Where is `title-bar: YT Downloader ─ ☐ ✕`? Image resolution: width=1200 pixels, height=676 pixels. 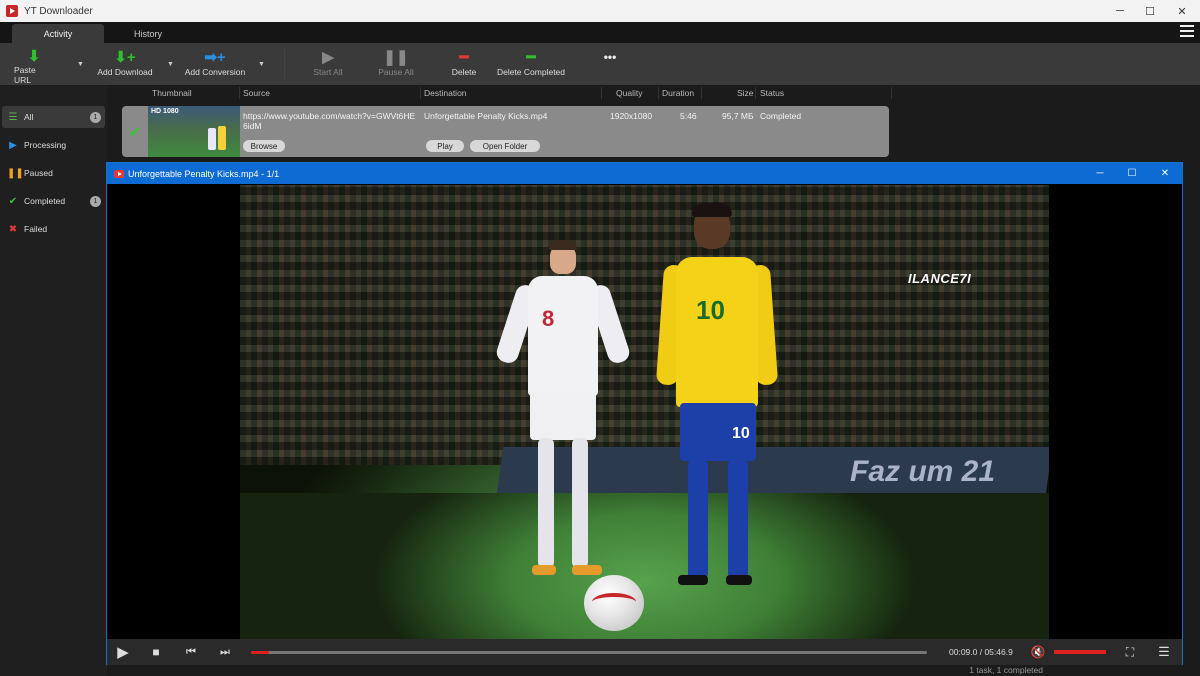
title-bar: YT Downloader ─ ☐ ✕ is located at coordinates (600, 11).